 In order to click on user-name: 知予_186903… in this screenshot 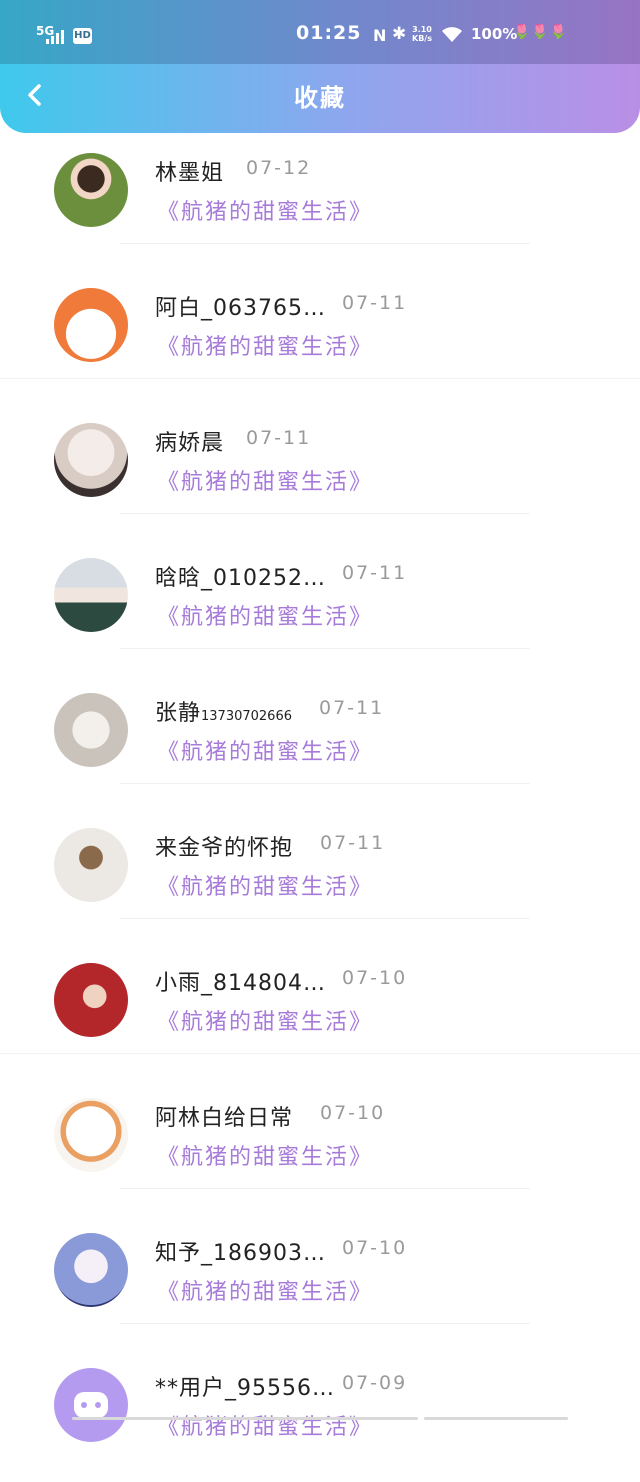, I will do `click(240, 1253)`.